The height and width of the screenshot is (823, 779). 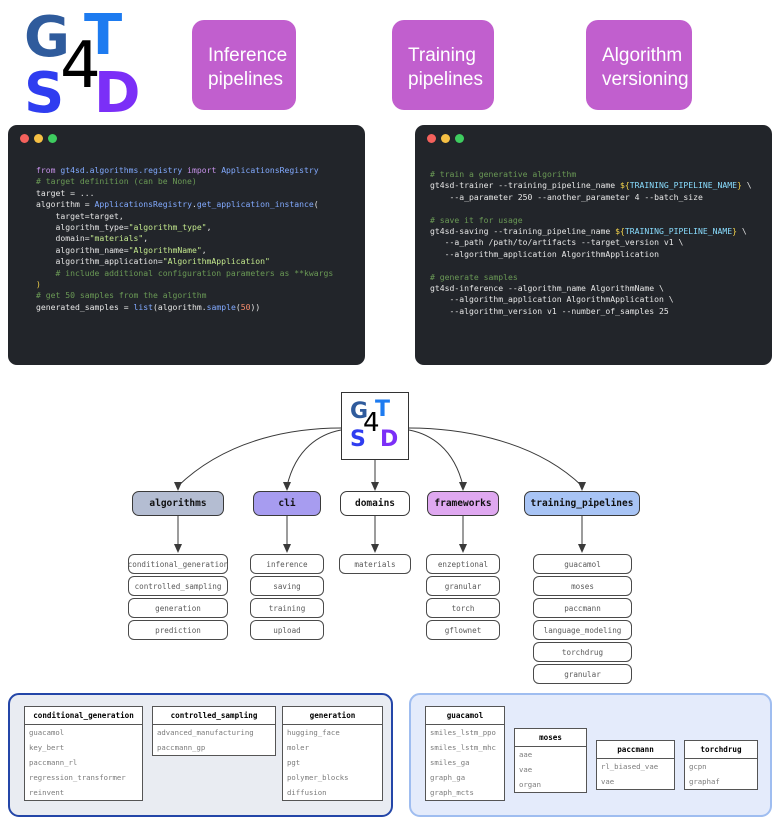 I want to click on tree-leaf-torch: torch, so click(x=463, y=608).